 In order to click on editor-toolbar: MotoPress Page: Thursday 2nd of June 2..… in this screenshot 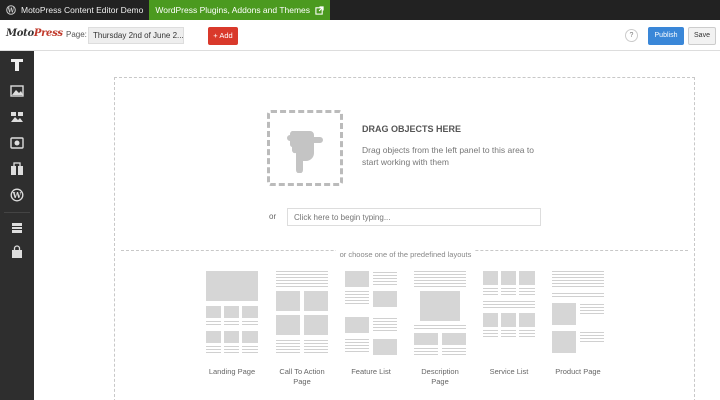, I will do `click(360, 35)`.